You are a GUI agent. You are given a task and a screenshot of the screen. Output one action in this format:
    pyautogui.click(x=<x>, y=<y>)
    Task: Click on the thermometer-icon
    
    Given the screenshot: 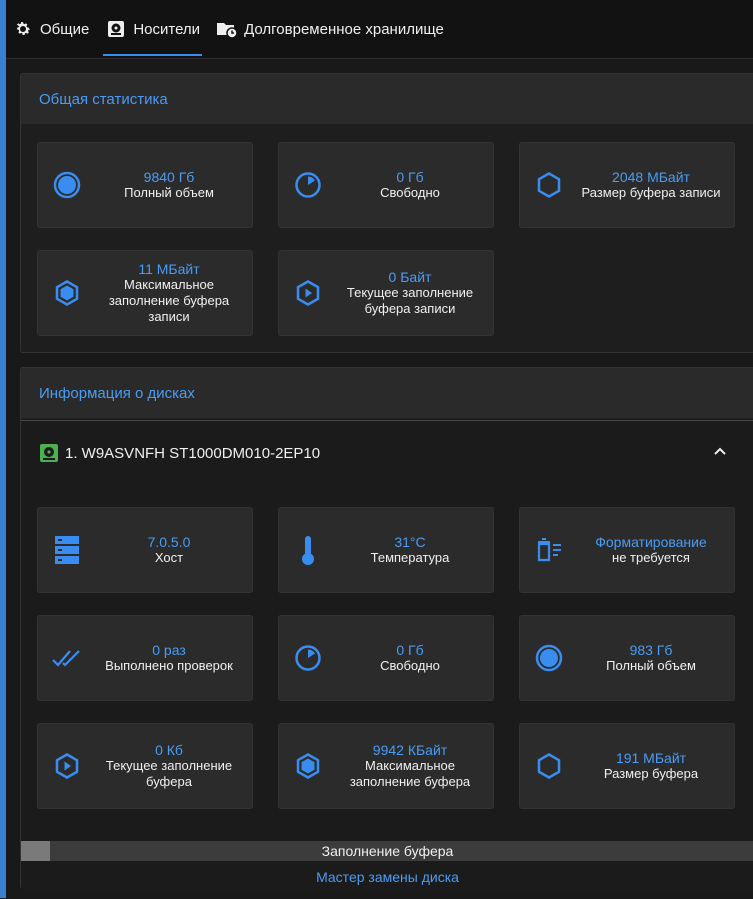 What is the action you would take?
    pyautogui.click(x=308, y=550)
    